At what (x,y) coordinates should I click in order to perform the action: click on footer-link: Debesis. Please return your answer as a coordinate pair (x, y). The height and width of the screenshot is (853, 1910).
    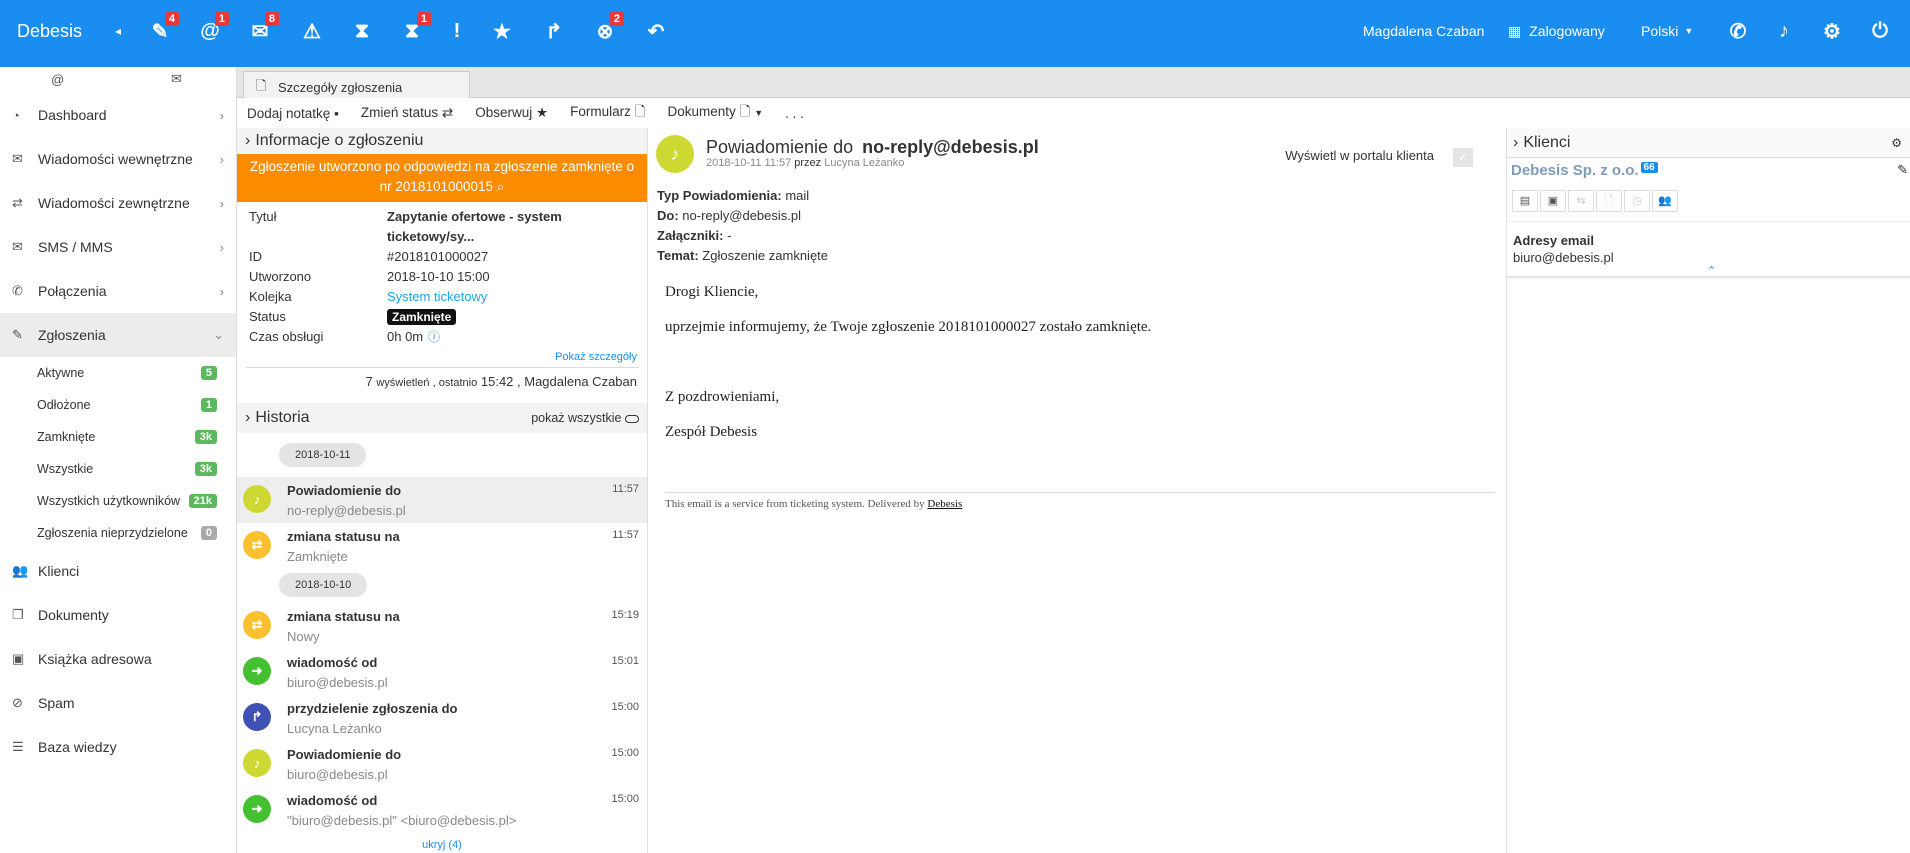
    Looking at the image, I should click on (944, 504).